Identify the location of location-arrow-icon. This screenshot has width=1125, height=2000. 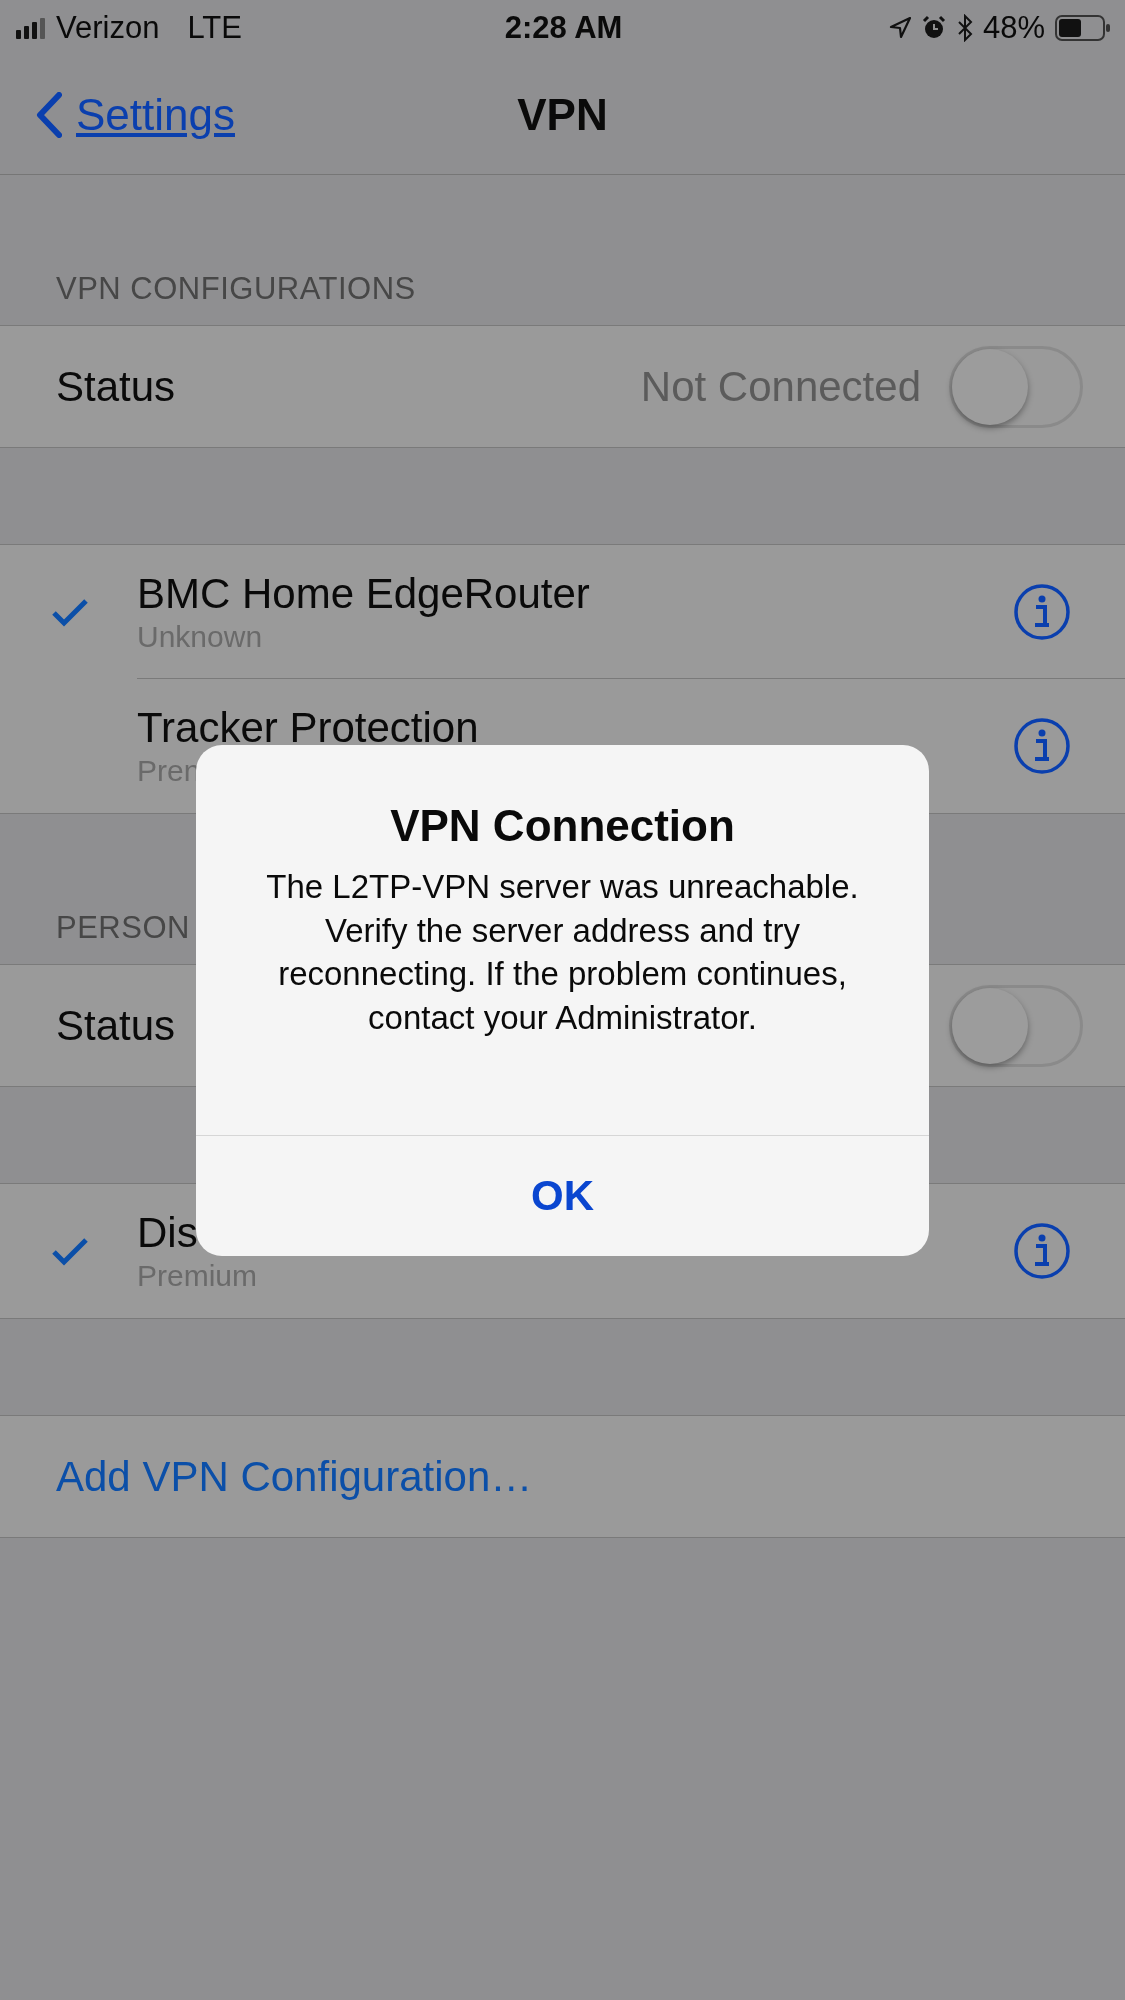
(899, 27).